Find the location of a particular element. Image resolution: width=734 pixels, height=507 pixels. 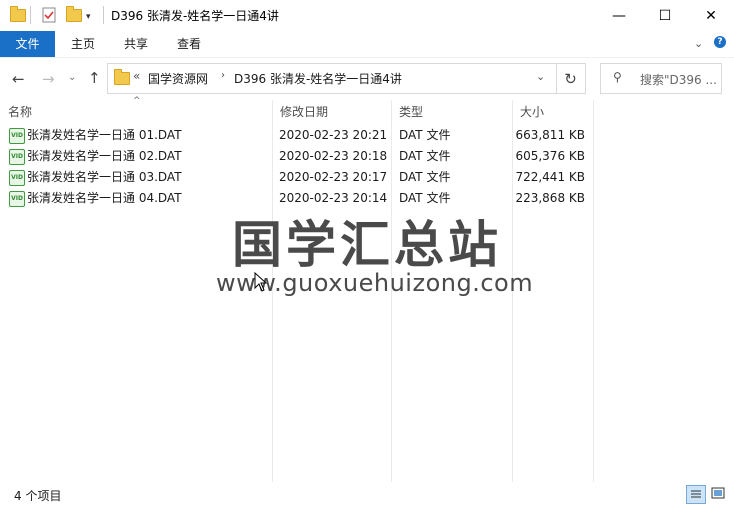

item-count: 4 个项目 is located at coordinates (38, 496).